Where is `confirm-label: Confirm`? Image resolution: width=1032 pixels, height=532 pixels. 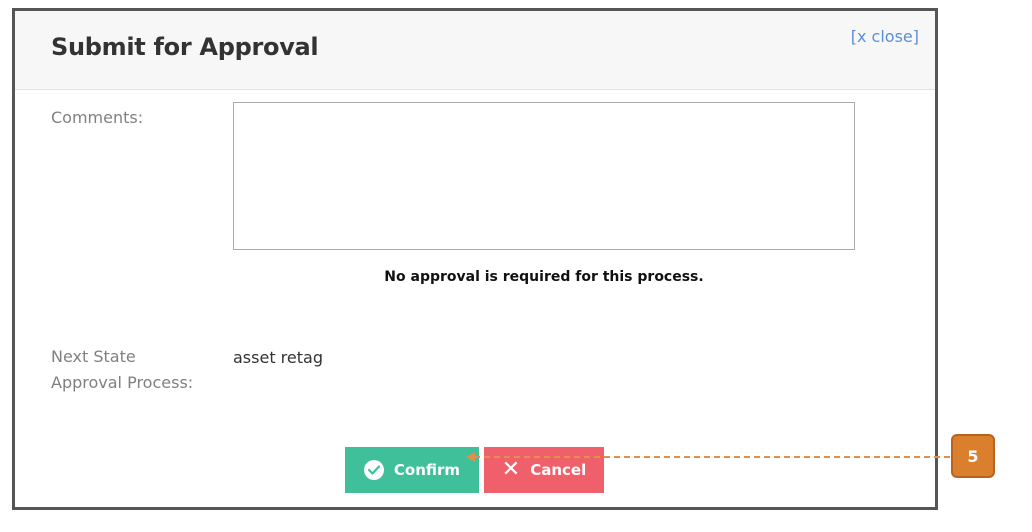
confirm-label: Confirm is located at coordinates (427, 470).